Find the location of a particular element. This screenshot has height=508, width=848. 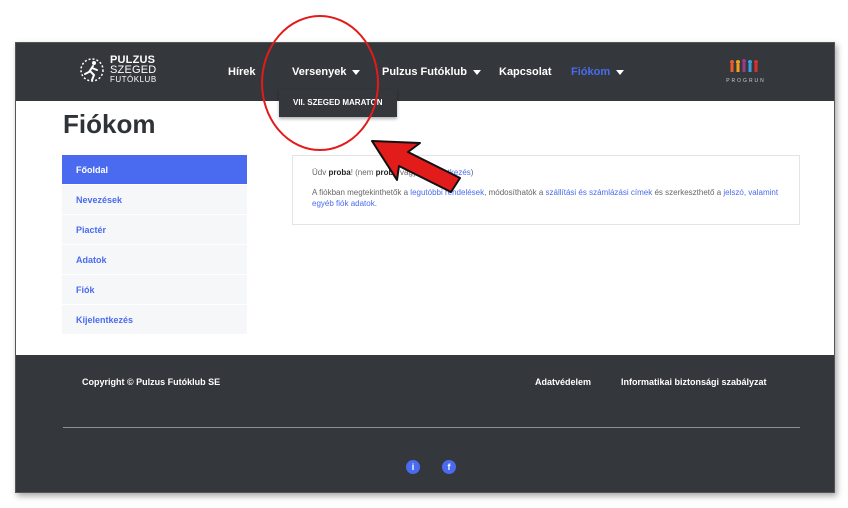

sidebar-item-adatok: Adatok is located at coordinates (154, 260).